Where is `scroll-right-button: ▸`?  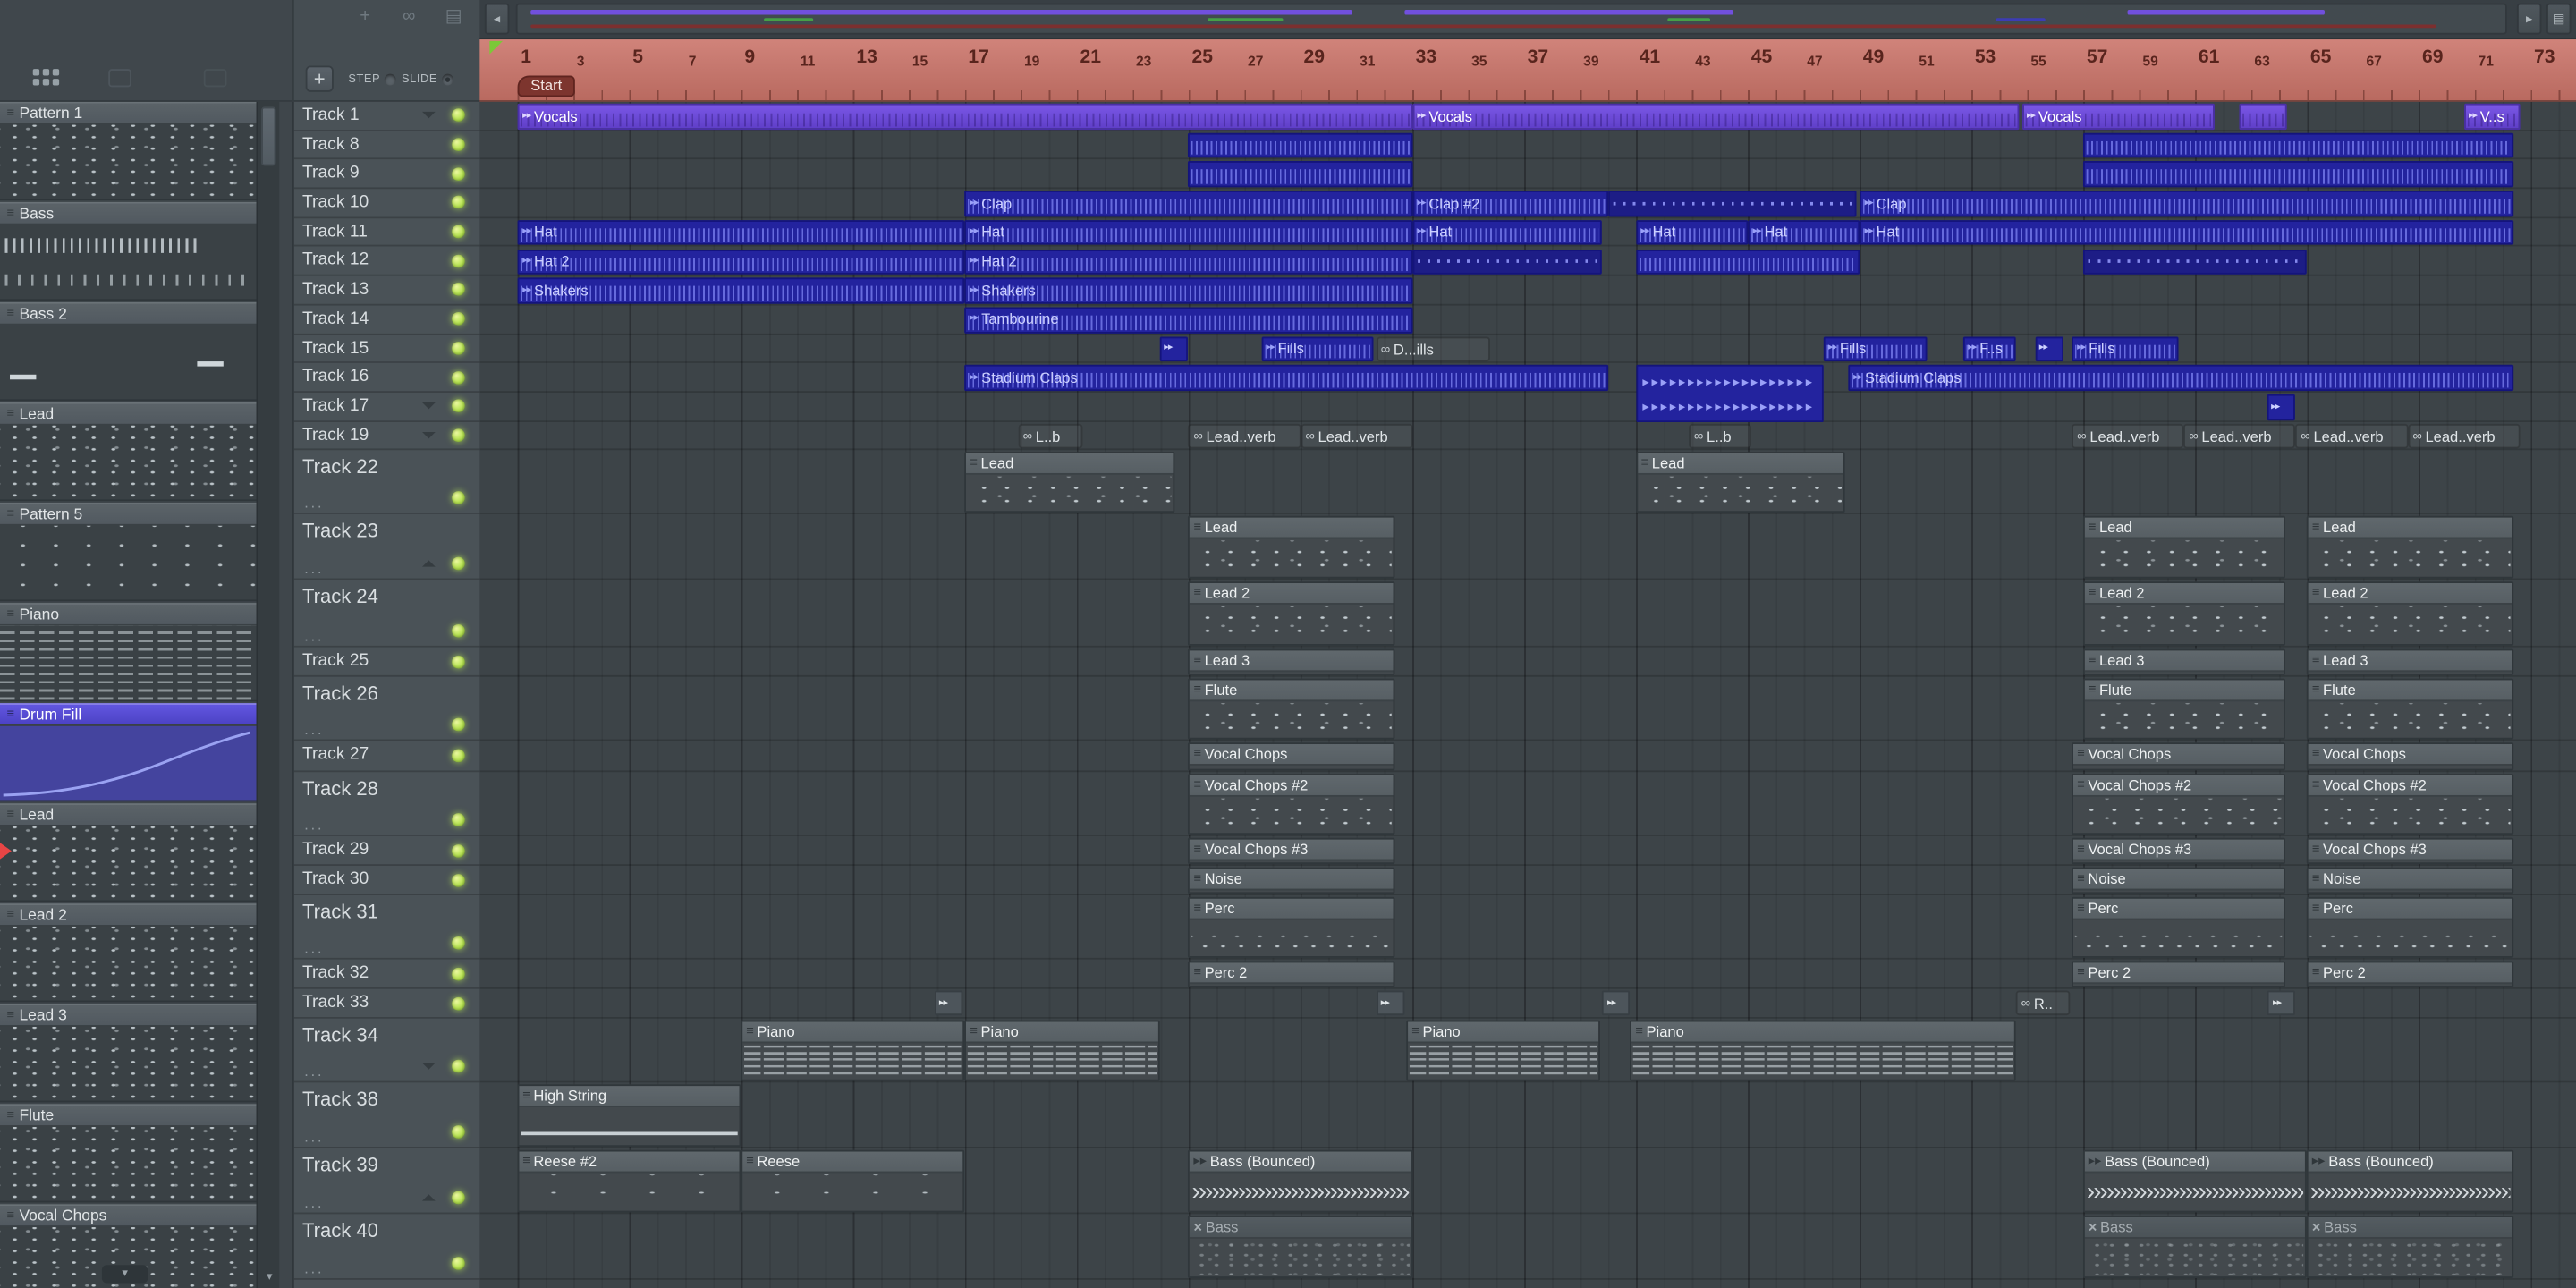
scroll-right-button: ▸ is located at coordinates (2529, 19).